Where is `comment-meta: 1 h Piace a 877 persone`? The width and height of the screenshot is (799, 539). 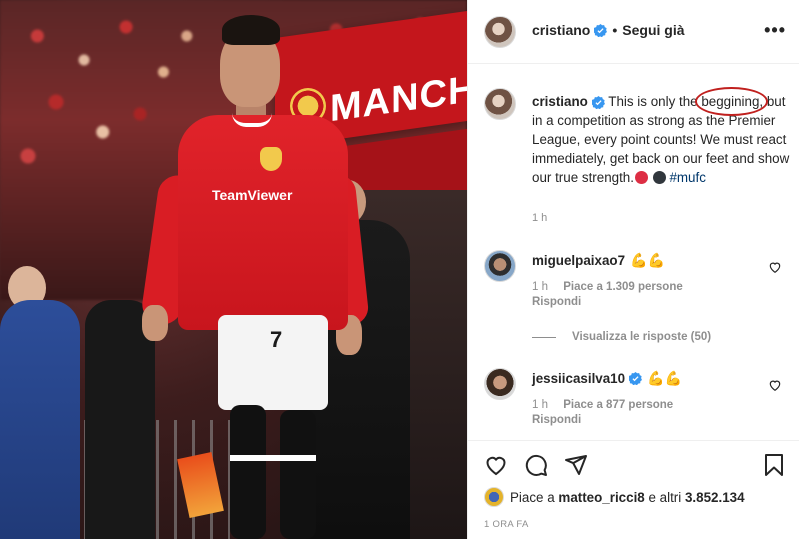
comment-meta: 1 h Piace a 877 persone is located at coordinates (608, 405).